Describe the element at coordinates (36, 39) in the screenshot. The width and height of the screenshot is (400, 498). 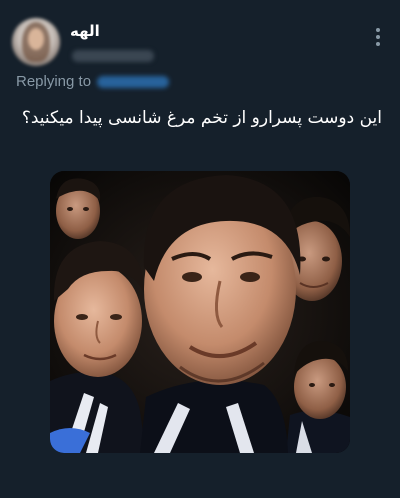
I see `avatar-face` at that location.